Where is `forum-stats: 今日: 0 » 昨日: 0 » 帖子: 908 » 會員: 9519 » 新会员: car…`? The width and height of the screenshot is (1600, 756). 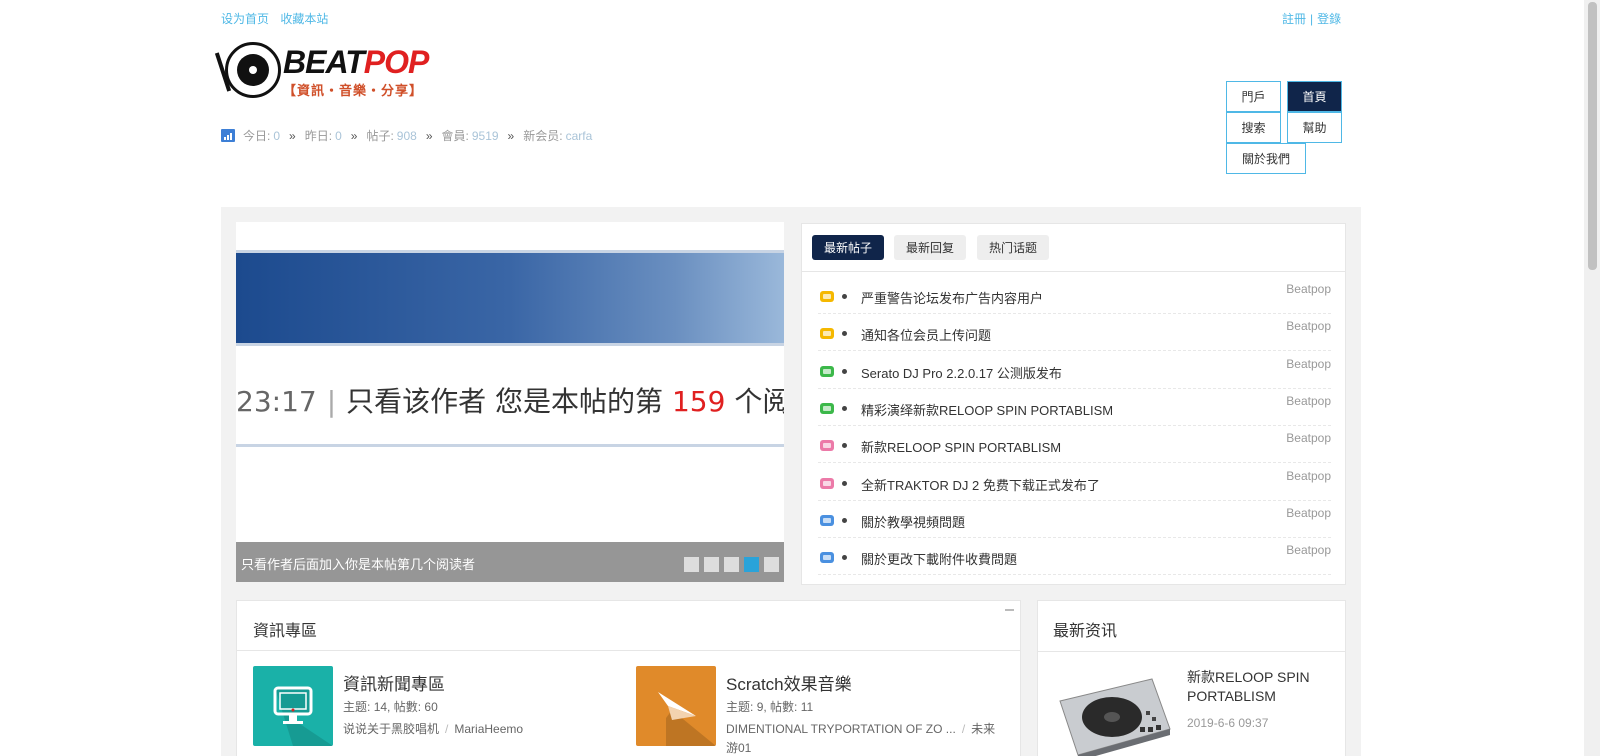
forum-stats: 今日: 0 » 昨日: 0 » 帖子: 908 » 會員: 9519 » 新会员: car… is located at coordinates (406, 135).